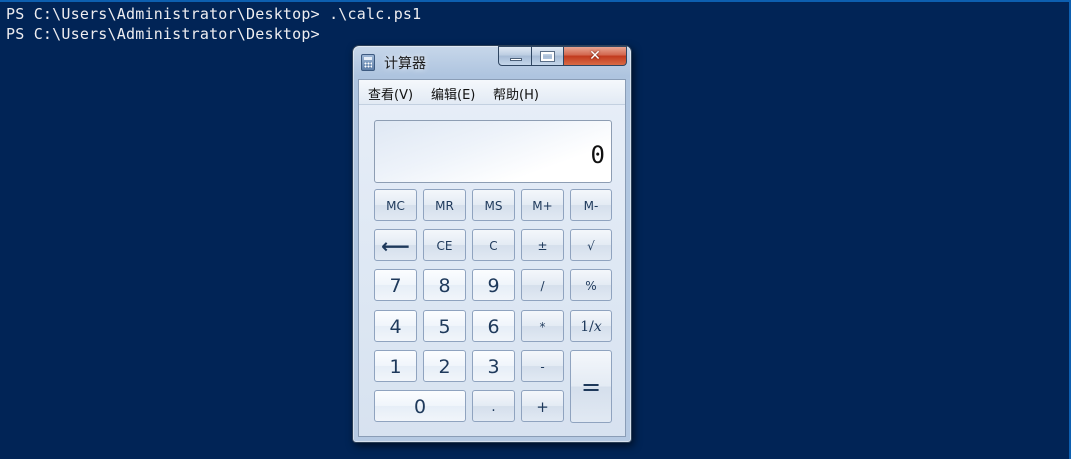 The width and height of the screenshot is (1071, 459). What do you see at coordinates (492, 92) in the screenshot?
I see `menu-bar: 查看(V) 编辑(E) 帮助(H)` at bounding box center [492, 92].